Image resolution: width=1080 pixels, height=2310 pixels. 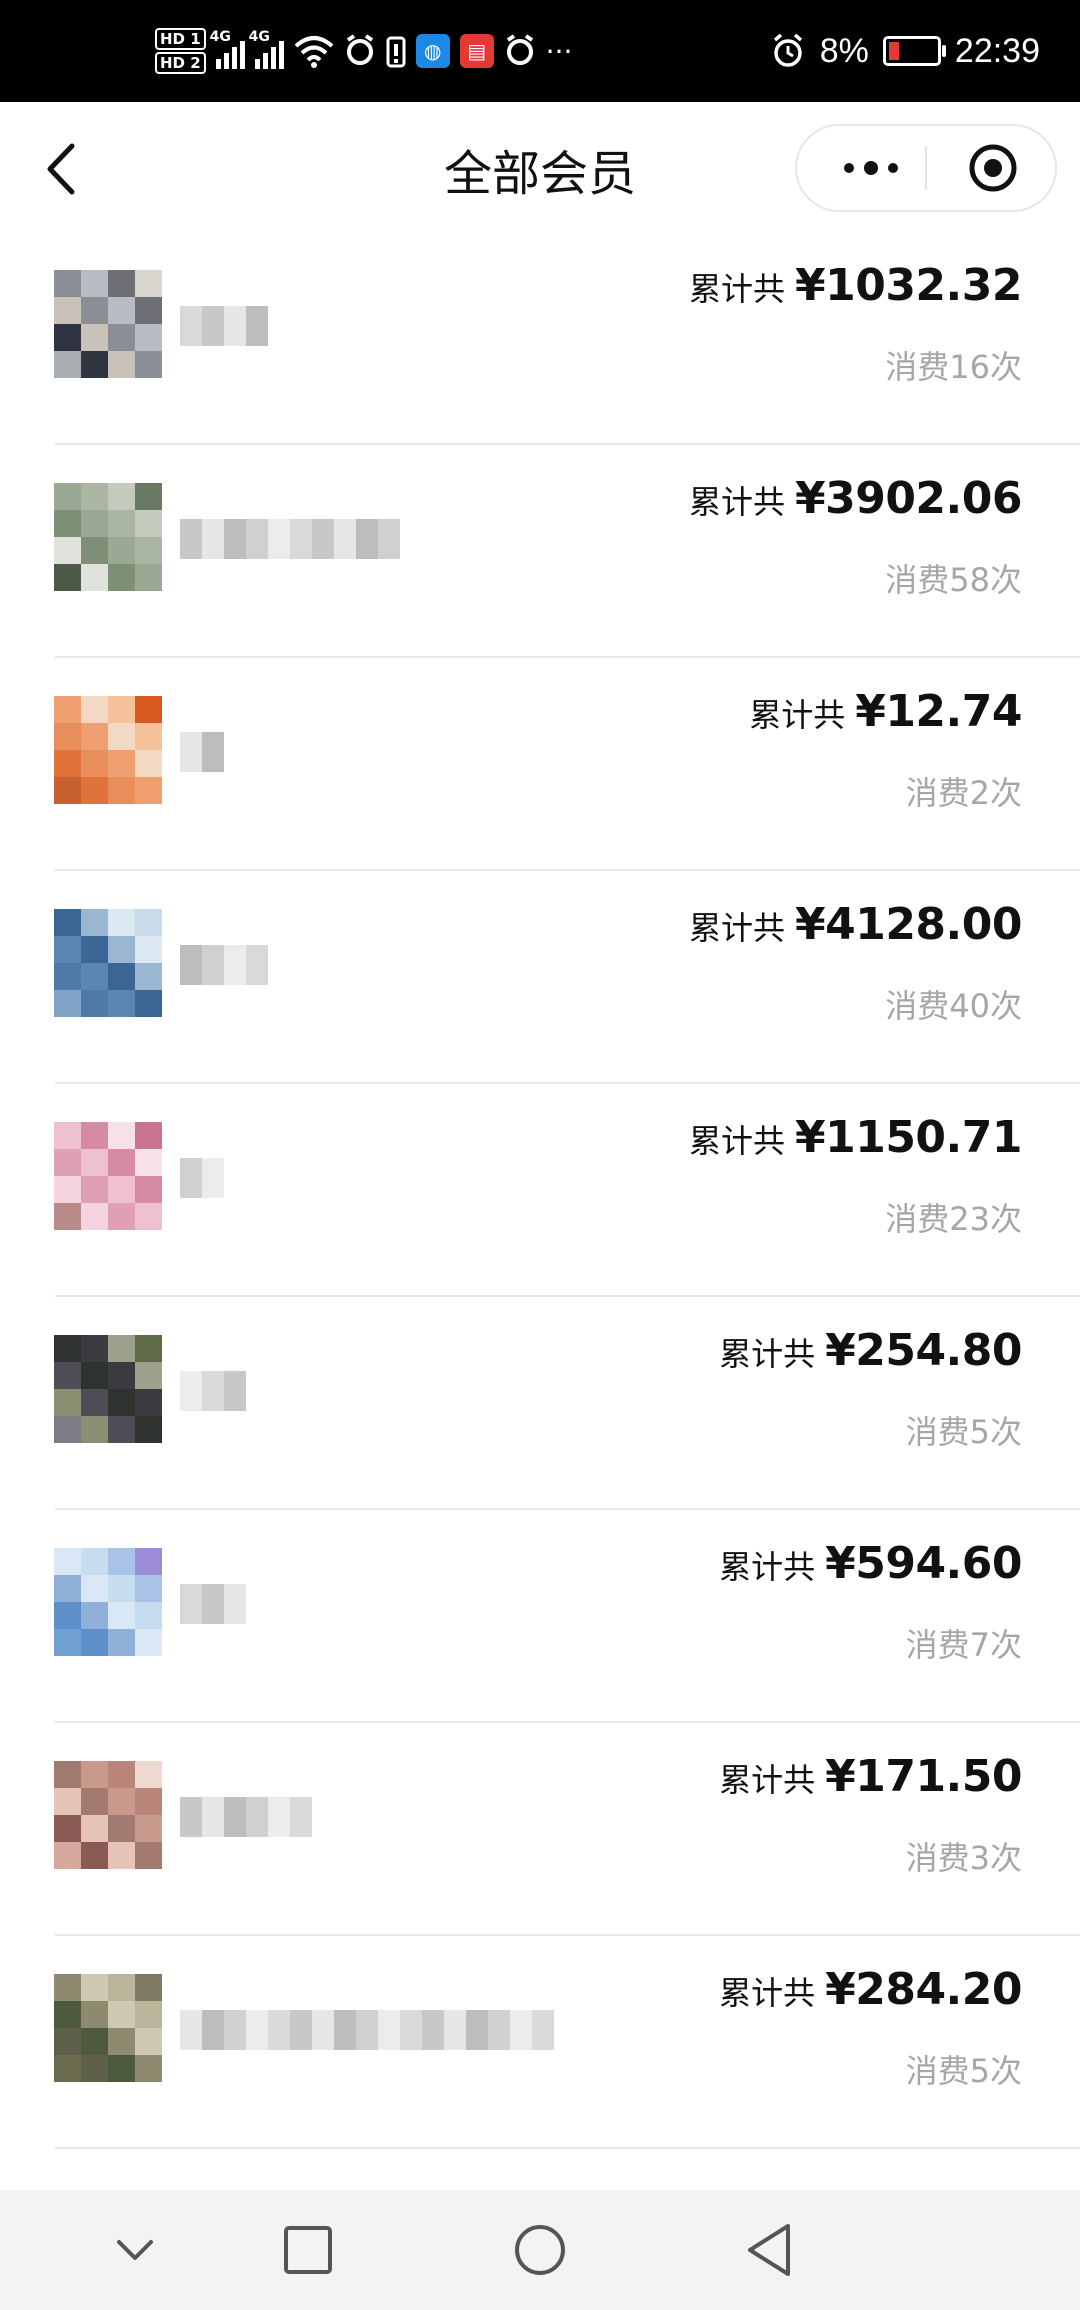 I want to click on purchase-count: 消费40次, so click(x=953, y=1006).